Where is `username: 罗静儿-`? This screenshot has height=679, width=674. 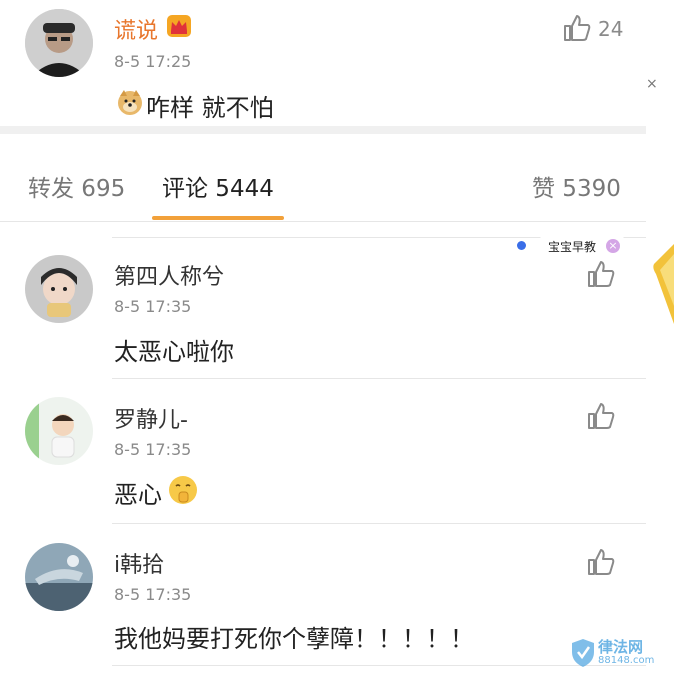 username: 罗静儿- is located at coordinates (151, 418).